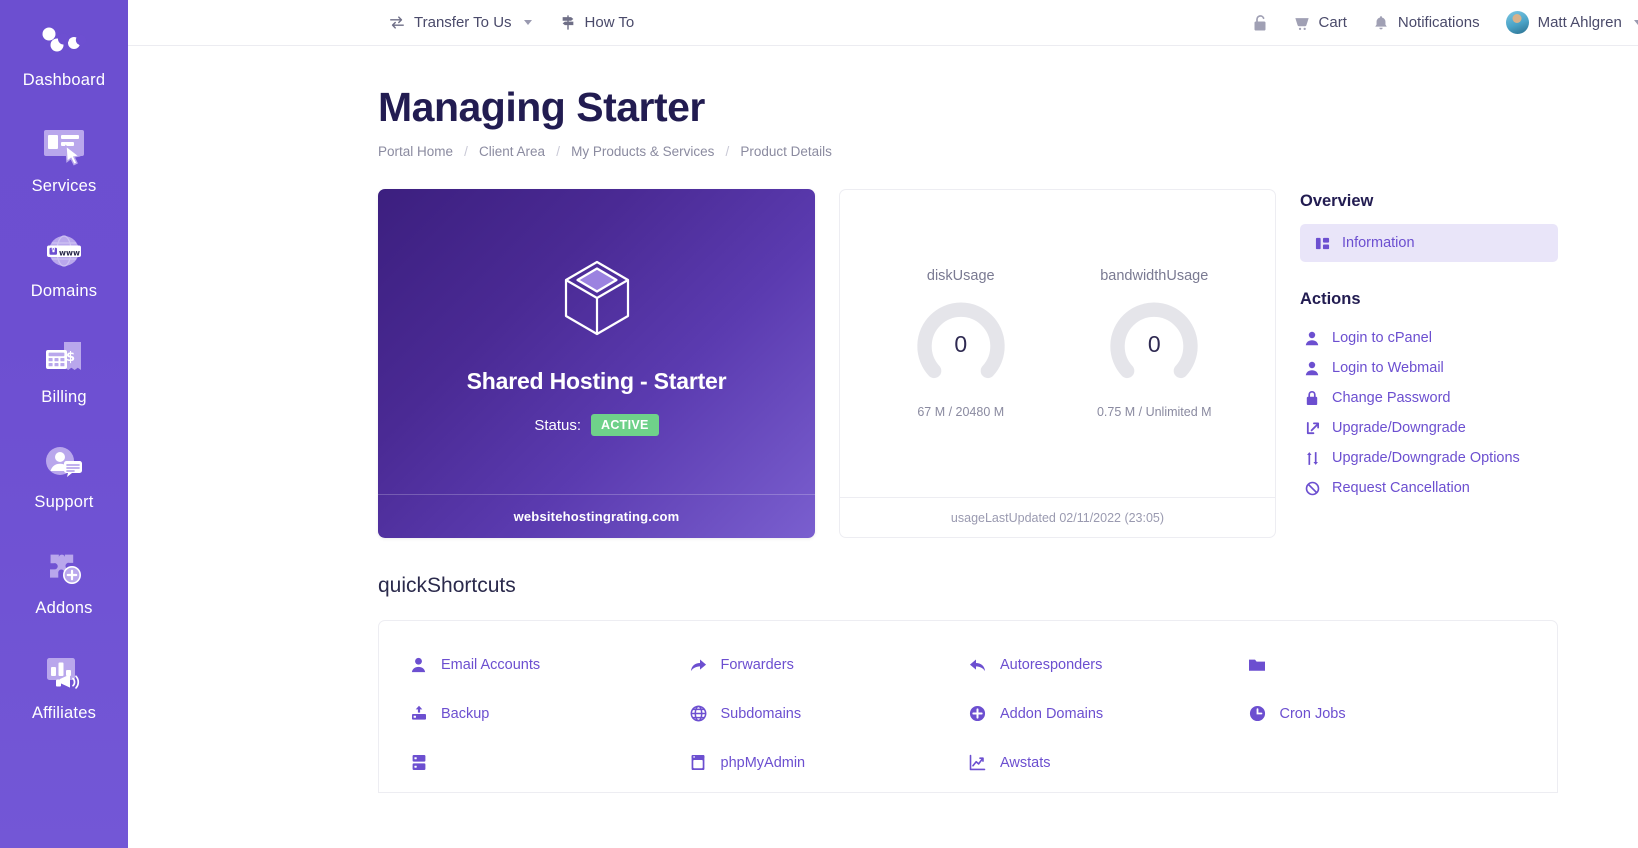 The width and height of the screenshot is (1638, 848). What do you see at coordinates (1154, 412) in the screenshot?
I see `gauge-subtext: 0.75 M / Unlimited M` at bounding box center [1154, 412].